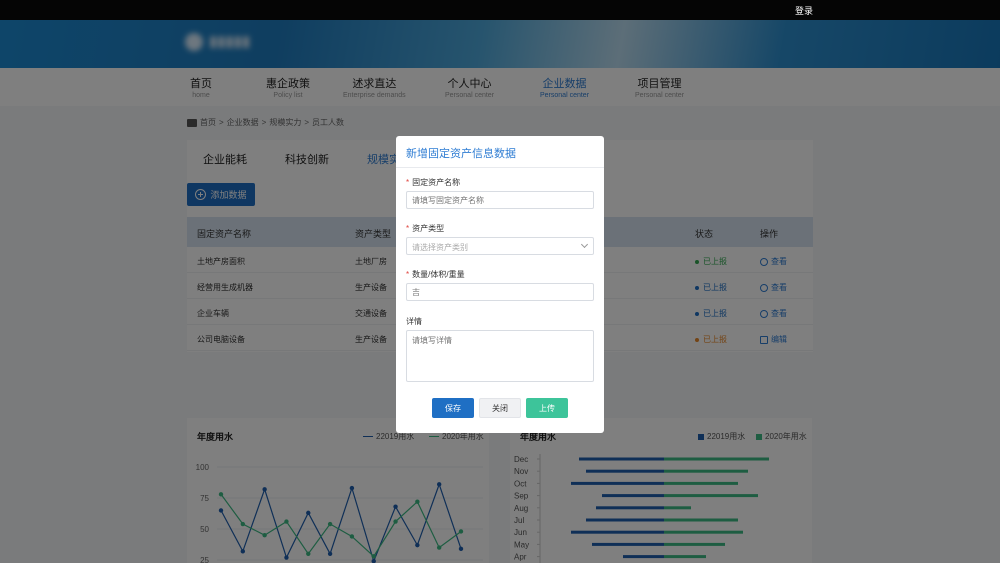 Image resolution: width=1000 pixels, height=563 pixels. I want to click on field-label-details: 详情, so click(414, 321).